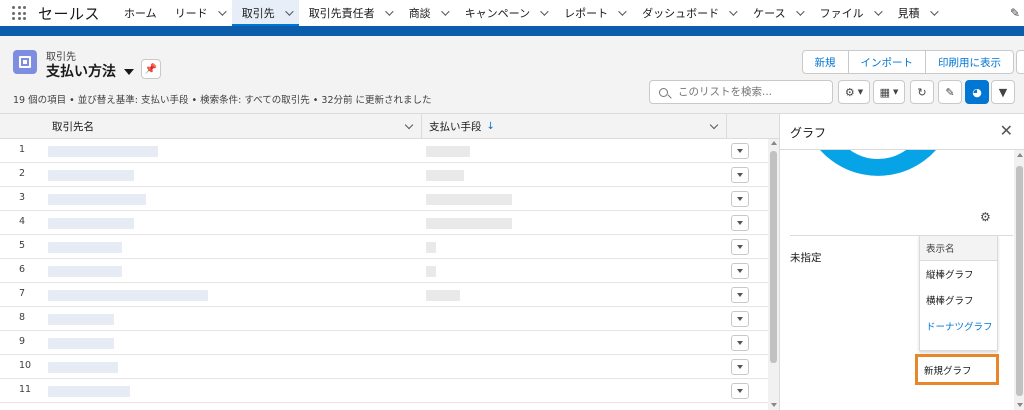 The image size is (1024, 410). I want to click on search-input, so click(753, 92).